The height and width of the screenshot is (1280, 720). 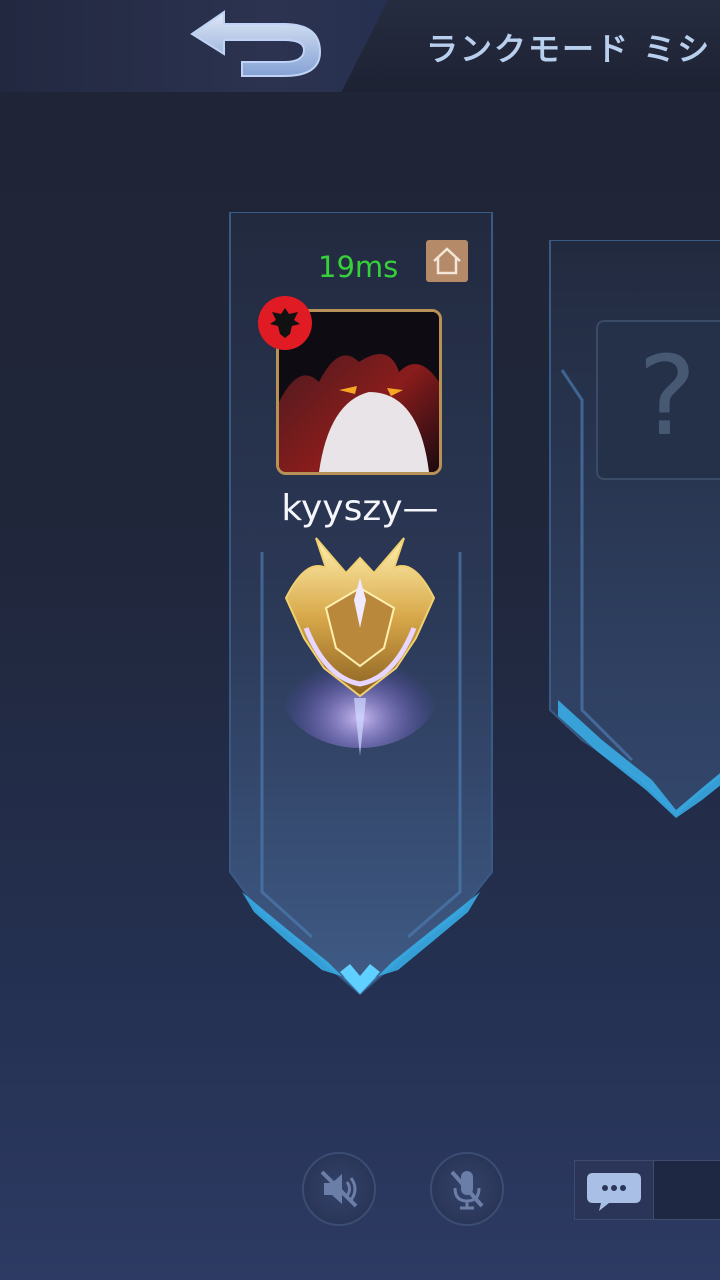 What do you see at coordinates (569, 49) in the screenshot?
I see `page-title: ランクモード ミシ` at bounding box center [569, 49].